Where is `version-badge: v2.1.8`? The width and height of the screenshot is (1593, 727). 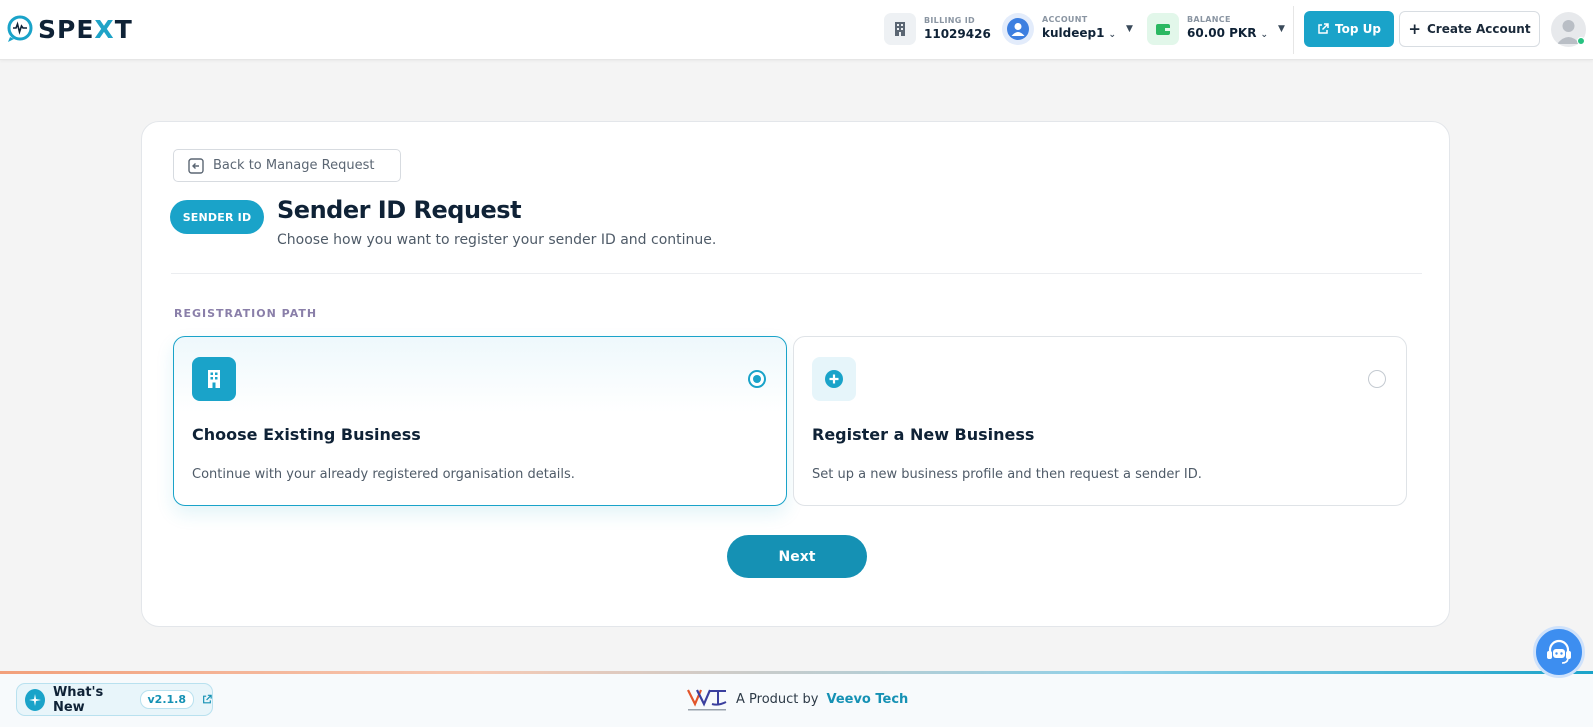 version-badge: v2.1.8 is located at coordinates (167, 699).